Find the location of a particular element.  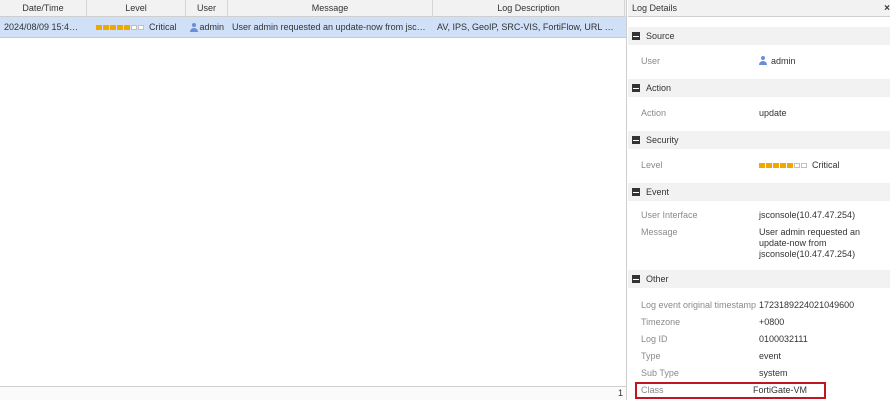

log-details-title: Log Details is located at coordinates (655, 8).